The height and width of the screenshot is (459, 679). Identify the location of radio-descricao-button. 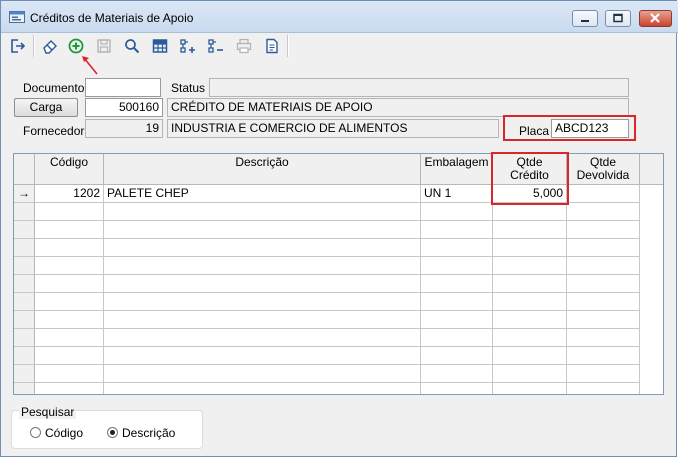
(112, 432).